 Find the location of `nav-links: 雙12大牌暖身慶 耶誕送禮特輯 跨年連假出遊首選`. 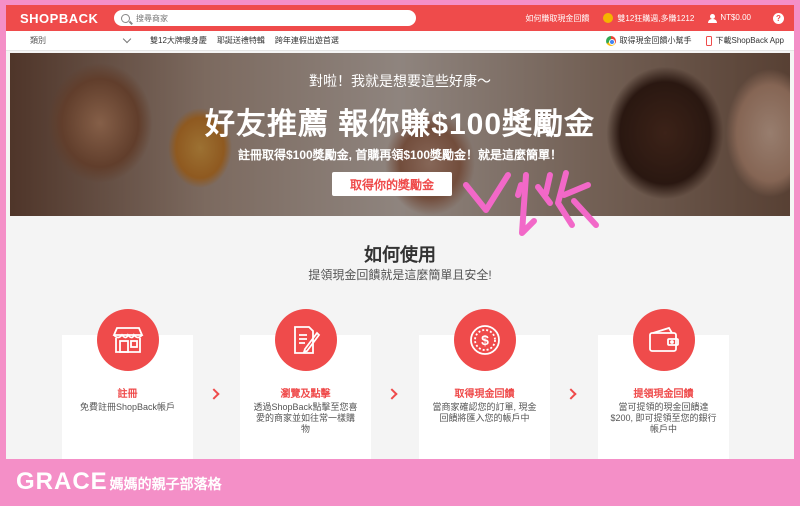

nav-links: 雙12大牌暖身慶 耶誕送禮特輯 跨年連假出遊首選 is located at coordinates (244, 40).